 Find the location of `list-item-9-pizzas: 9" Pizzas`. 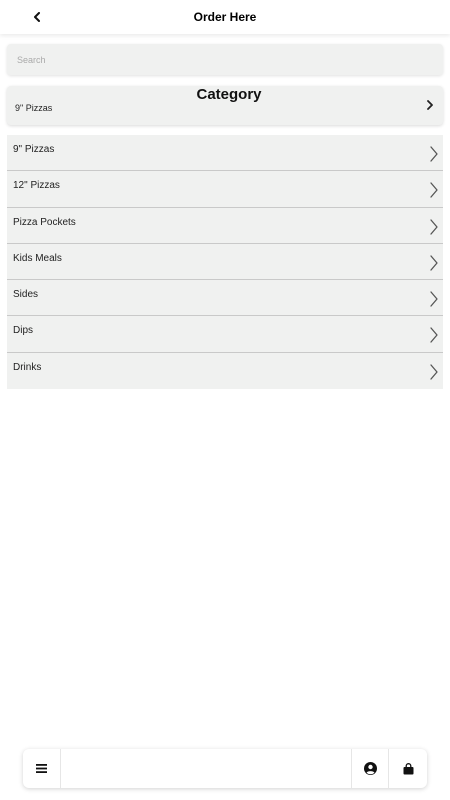

list-item-9-pizzas: 9" Pizzas is located at coordinates (225, 153).